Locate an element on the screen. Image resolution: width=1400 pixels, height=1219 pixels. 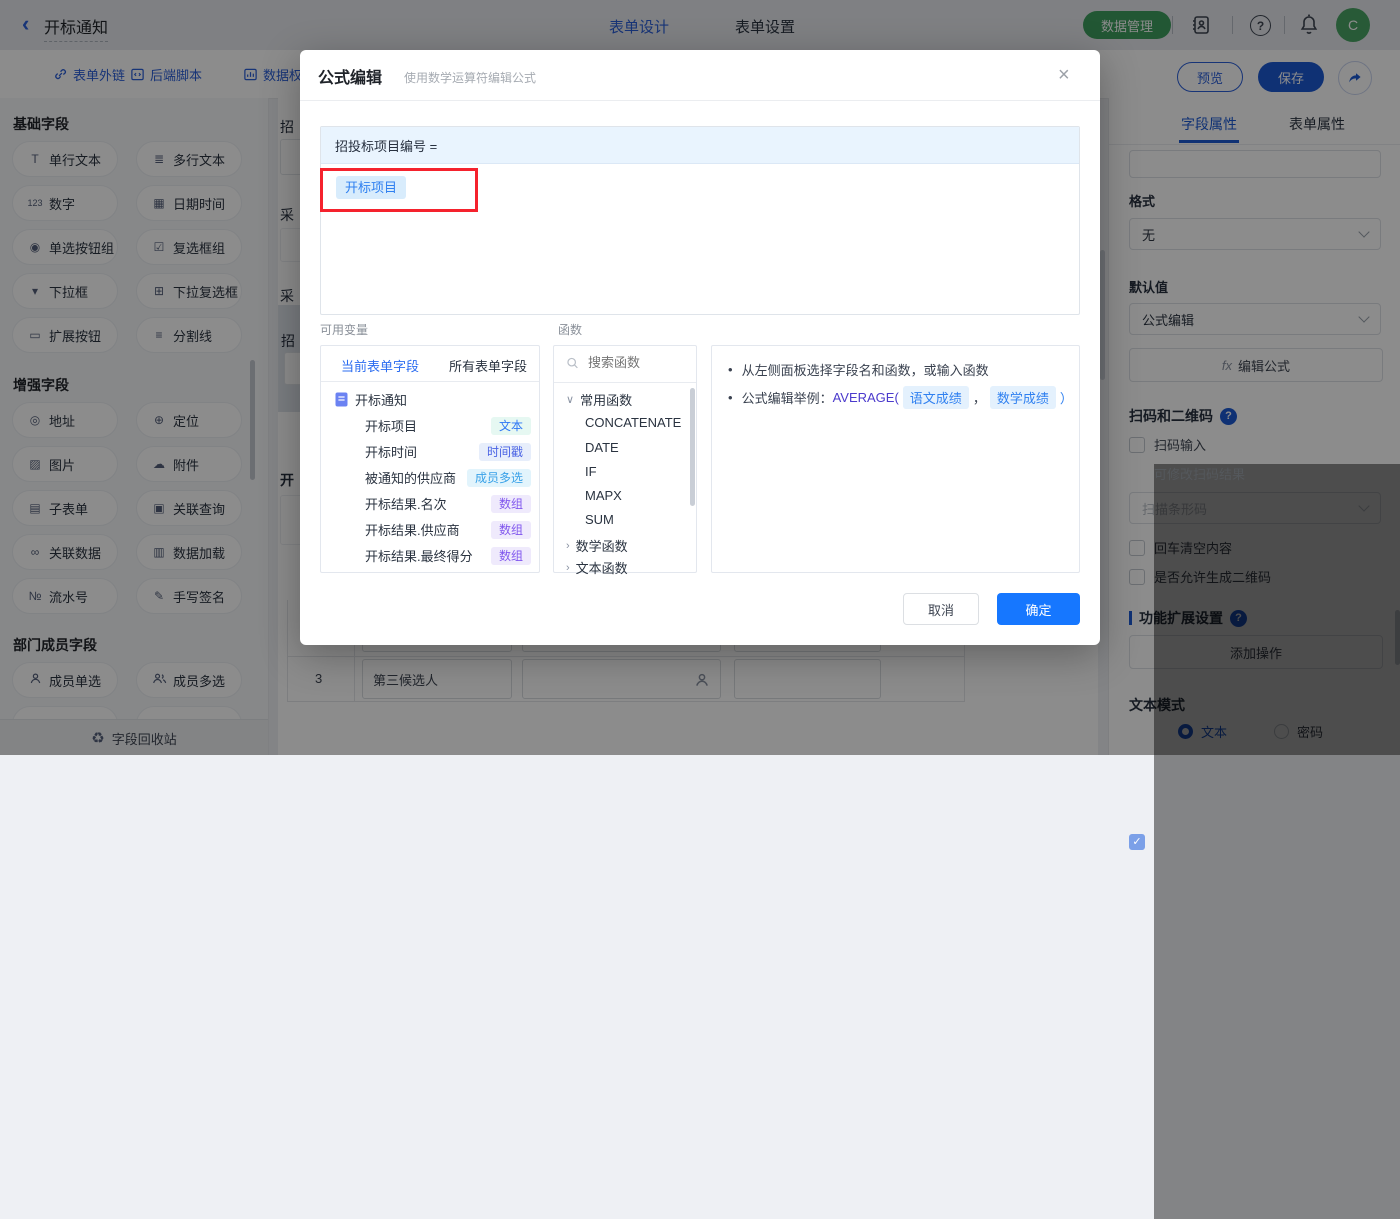
formula-target-text: 招投标项目编号 = is located at coordinates (386, 146).